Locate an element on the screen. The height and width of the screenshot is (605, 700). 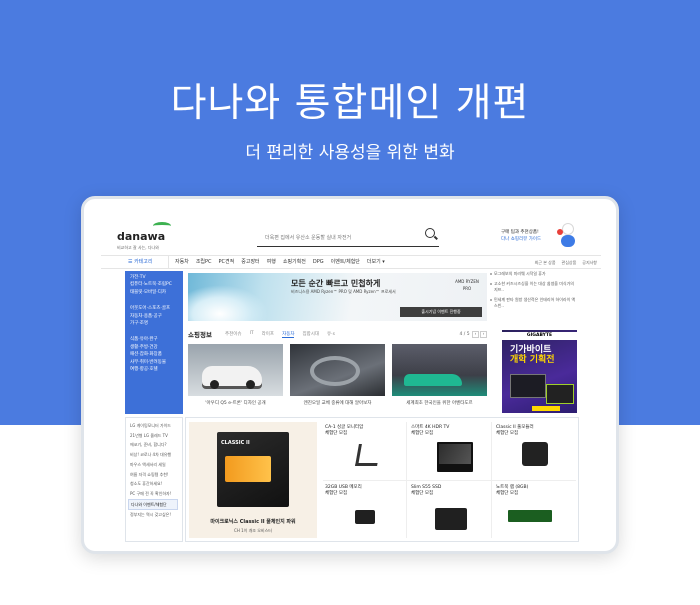
shopping-pager: 4 / 5 ‹ › is located at coordinates (473, 334).